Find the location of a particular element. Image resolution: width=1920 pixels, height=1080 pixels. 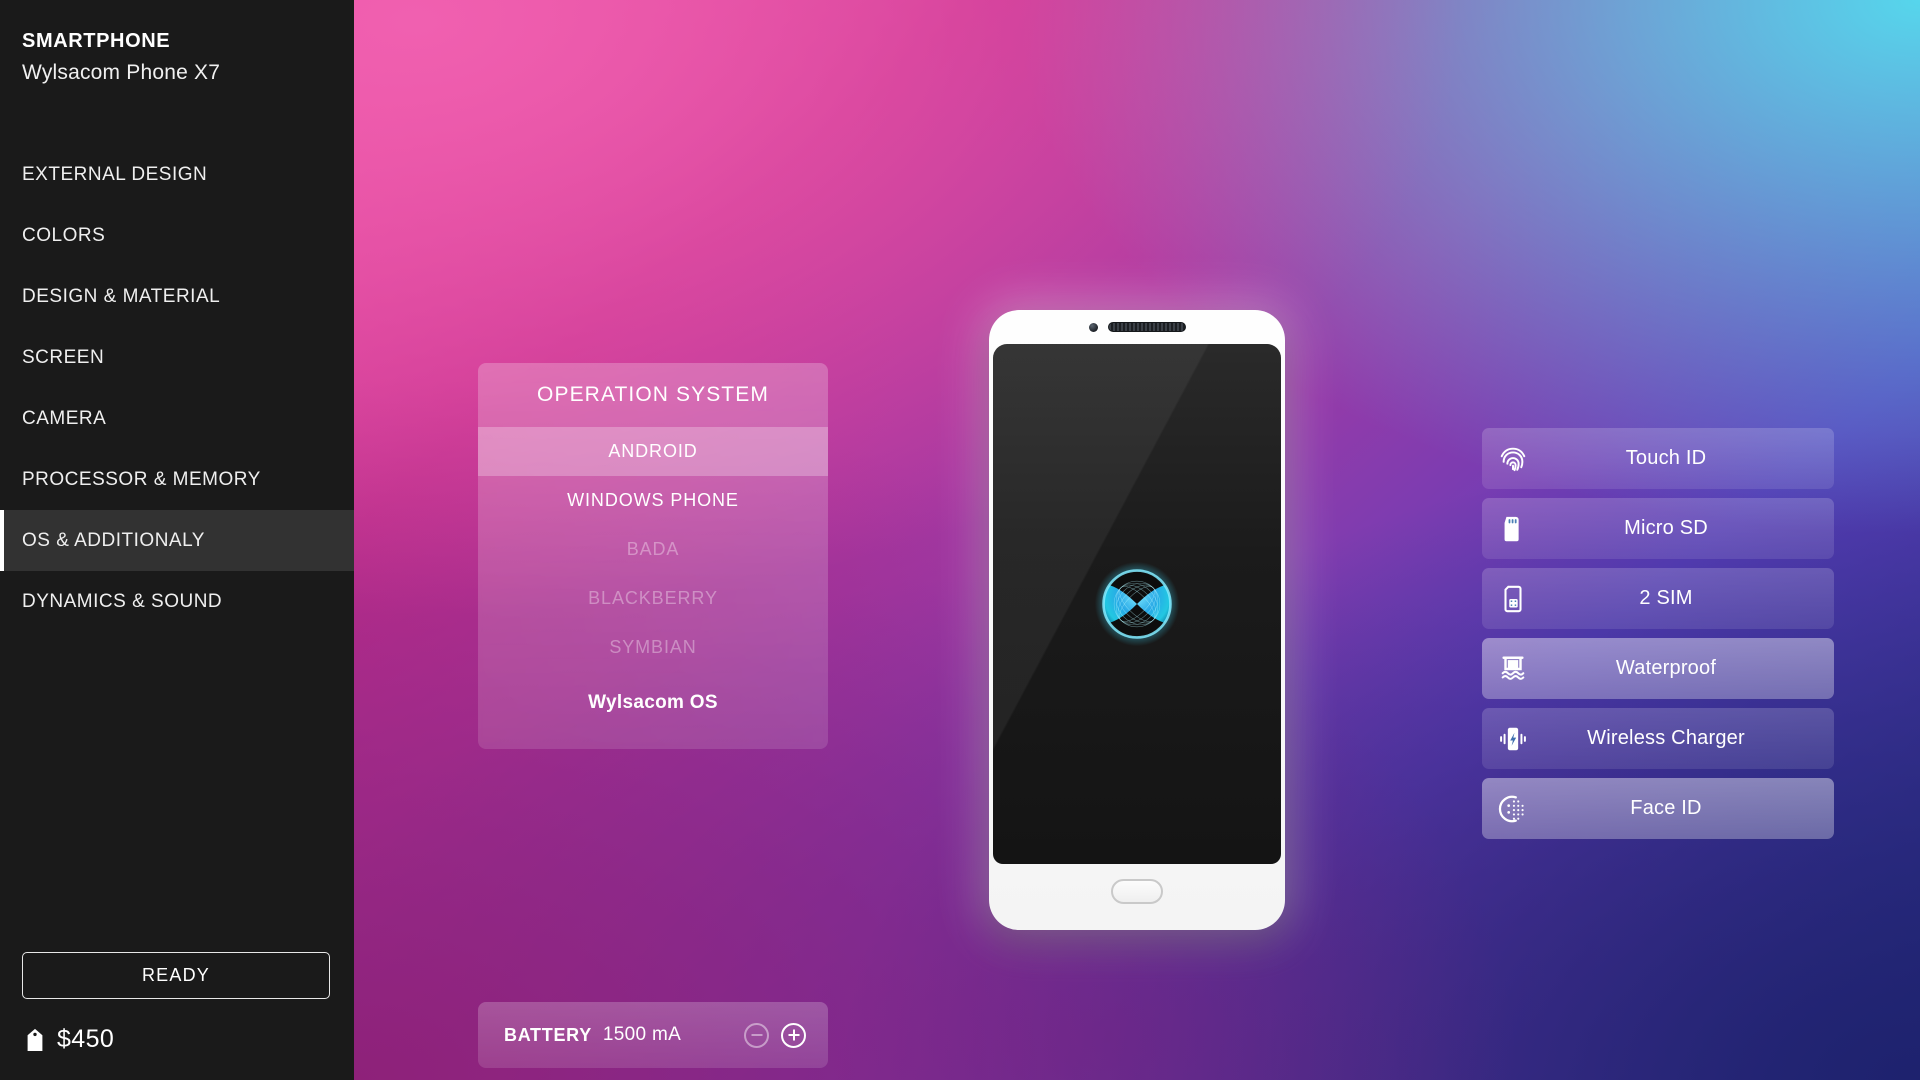

os-option-windows-phone: WINDOWS PHONE is located at coordinates (653, 500).